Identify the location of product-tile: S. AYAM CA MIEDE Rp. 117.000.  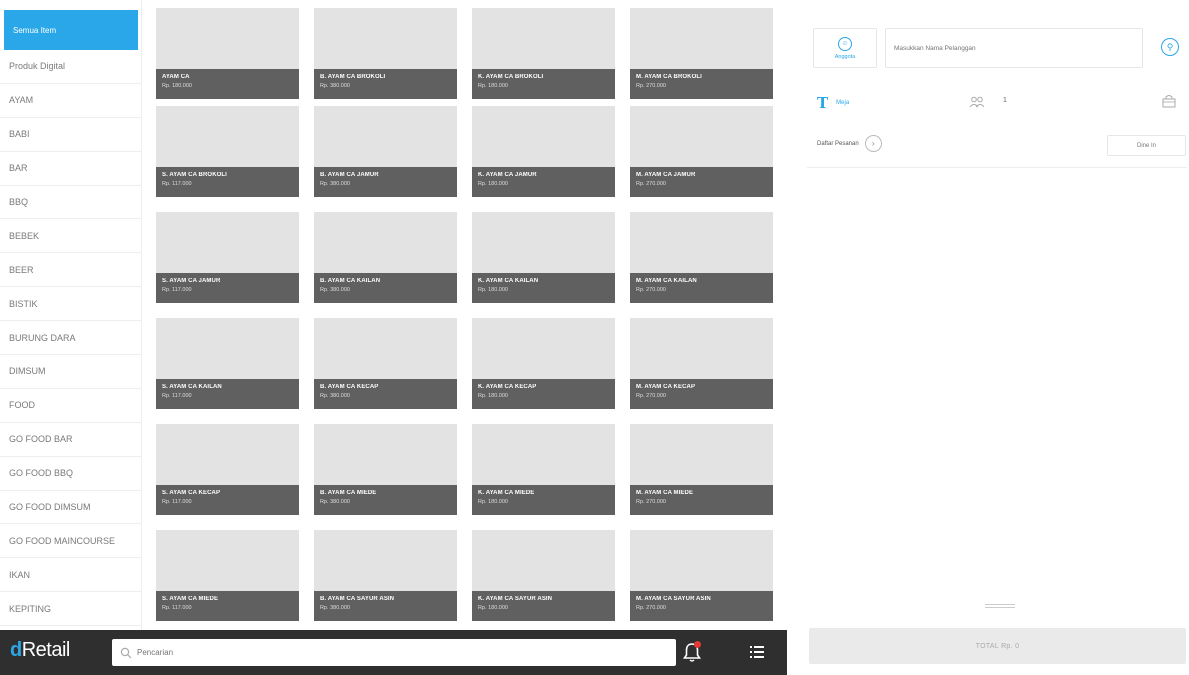
(227, 575).